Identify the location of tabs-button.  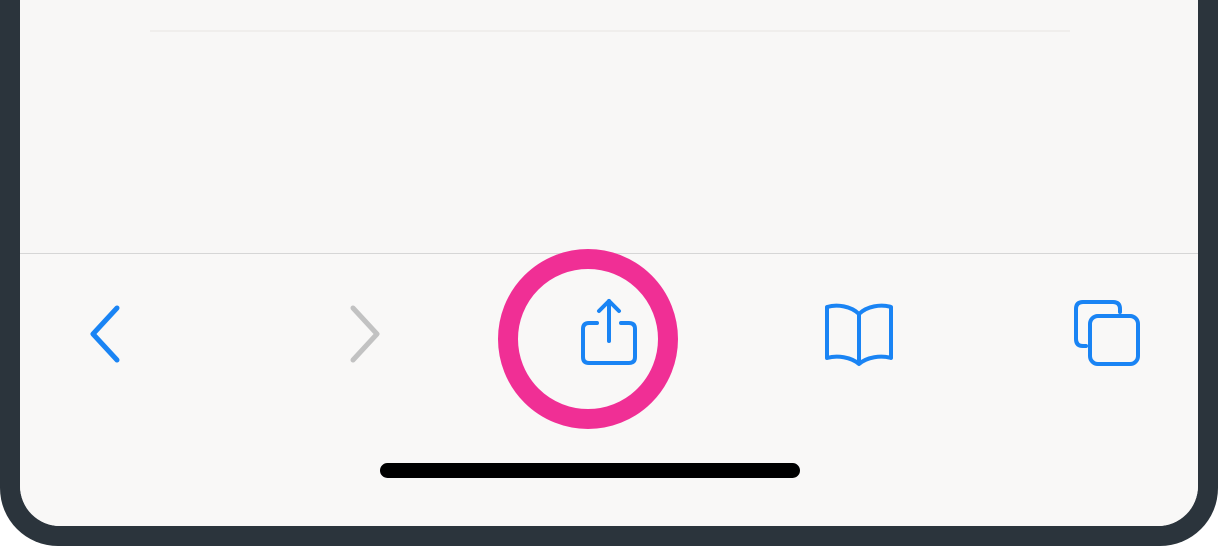
(1108, 334).